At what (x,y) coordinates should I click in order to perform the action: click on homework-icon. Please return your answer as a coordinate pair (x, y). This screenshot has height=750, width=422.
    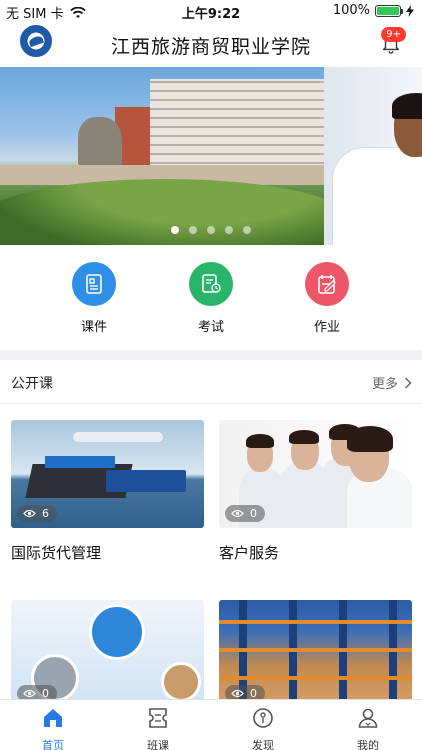
    Looking at the image, I should click on (327, 284).